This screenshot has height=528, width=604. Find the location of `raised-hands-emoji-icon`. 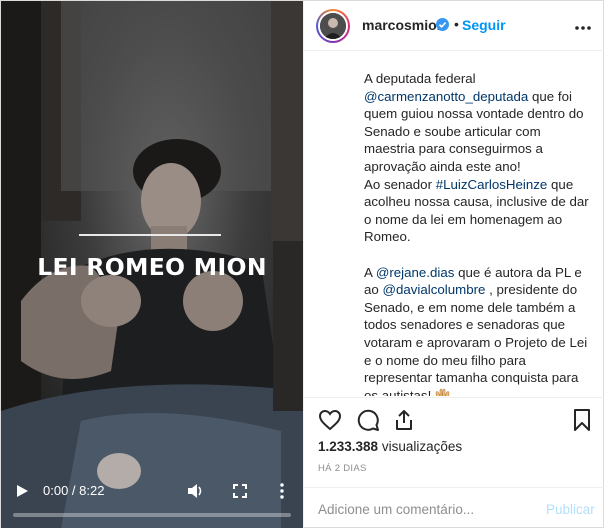

raised-hands-emoji-icon is located at coordinates (442, 392).